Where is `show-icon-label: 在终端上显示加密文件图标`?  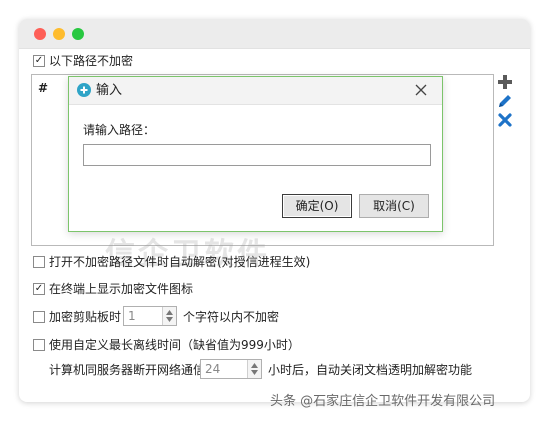 show-icon-label: 在终端上显示加密文件图标 is located at coordinates (121, 289).